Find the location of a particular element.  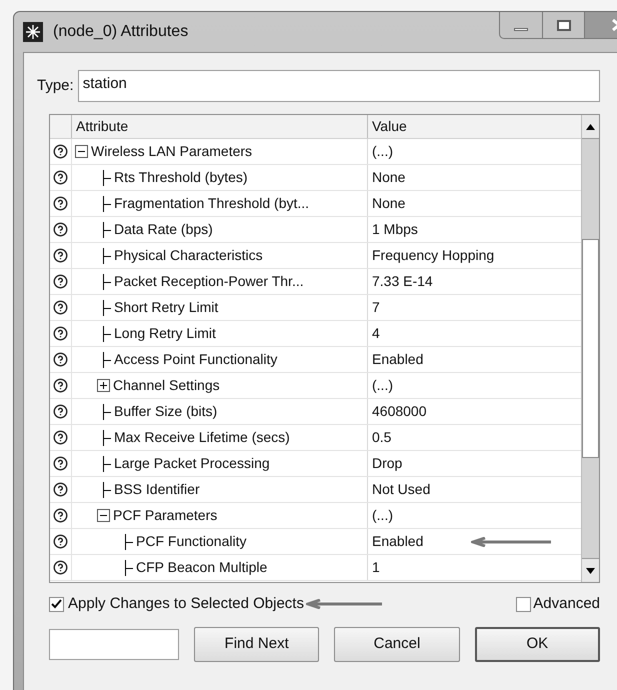

value-cell-text: 7 is located at coordinates (376, 307).